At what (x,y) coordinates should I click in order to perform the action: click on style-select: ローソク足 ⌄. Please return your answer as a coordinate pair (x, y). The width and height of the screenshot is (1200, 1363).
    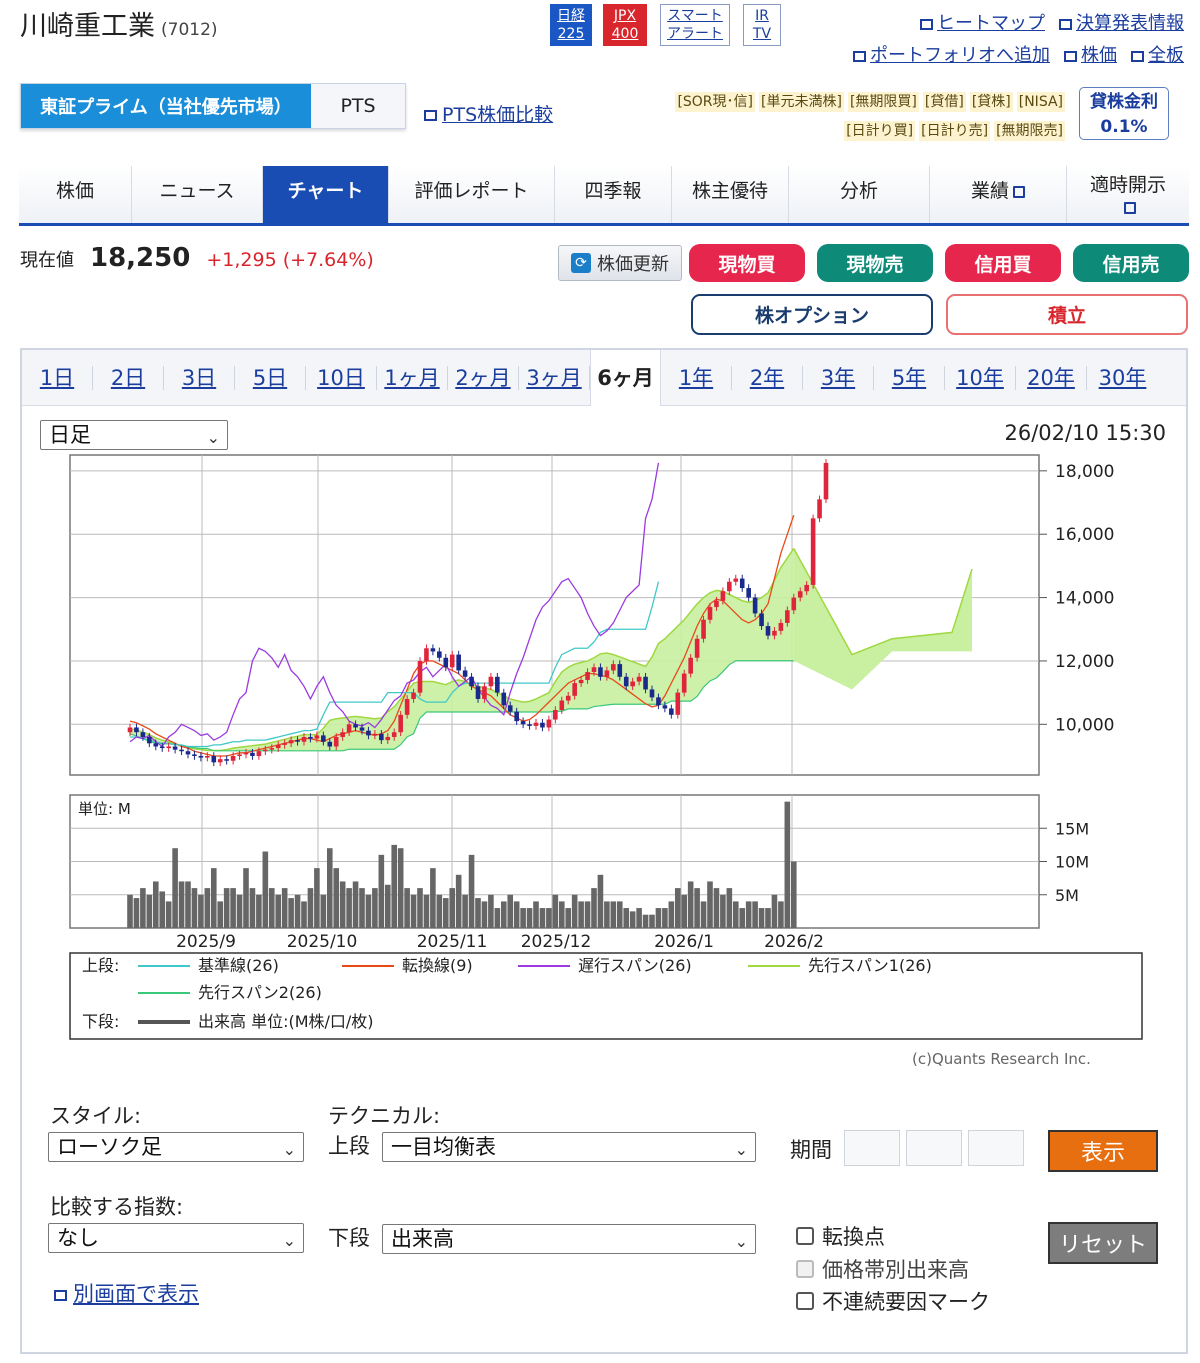
    Looking at the image, I should click on (176, 1147).